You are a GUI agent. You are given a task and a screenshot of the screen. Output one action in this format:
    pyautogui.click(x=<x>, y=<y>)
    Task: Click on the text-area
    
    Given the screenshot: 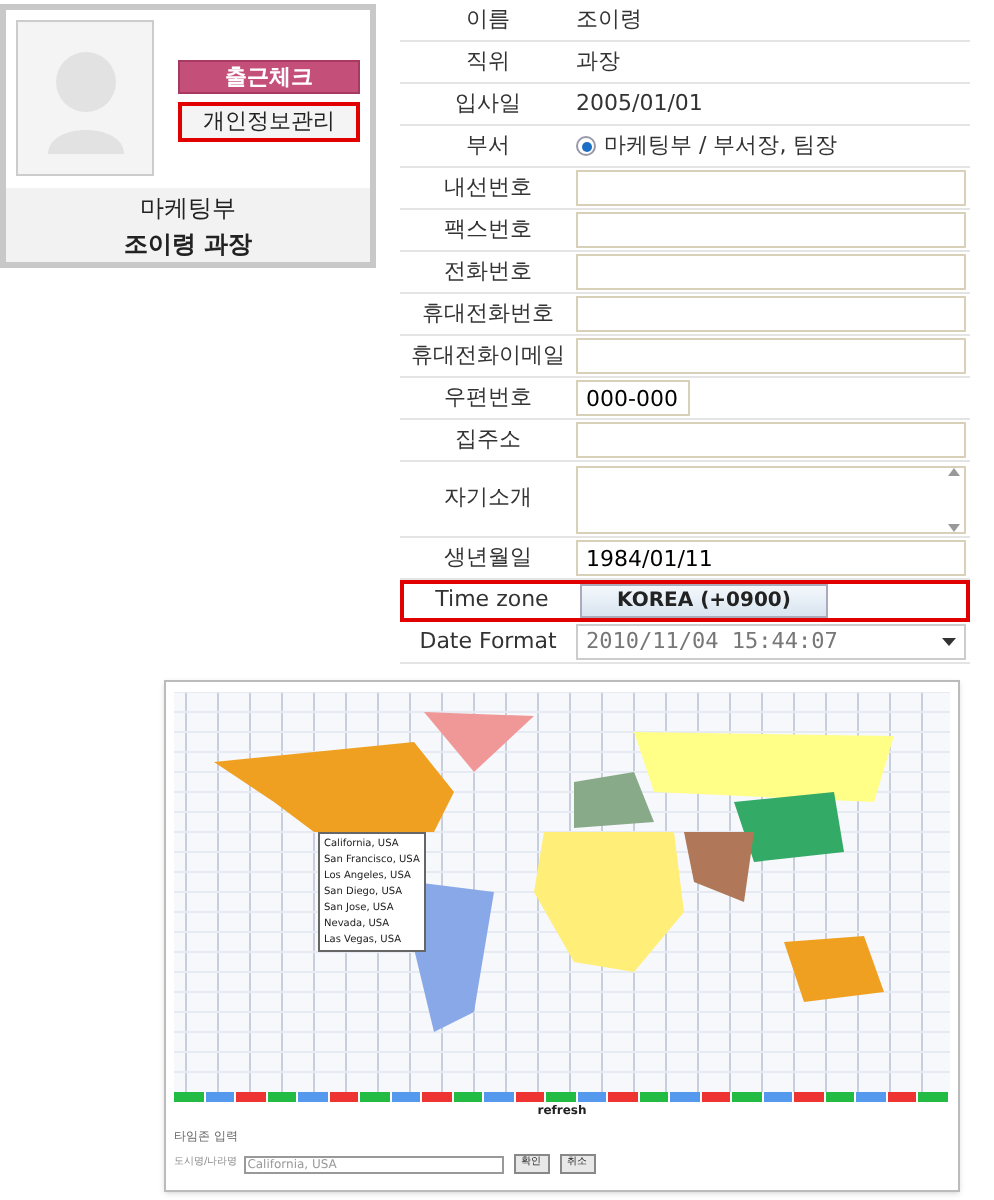 What is the action you would take?
    pyautogui.click(x=771, y=499)
    